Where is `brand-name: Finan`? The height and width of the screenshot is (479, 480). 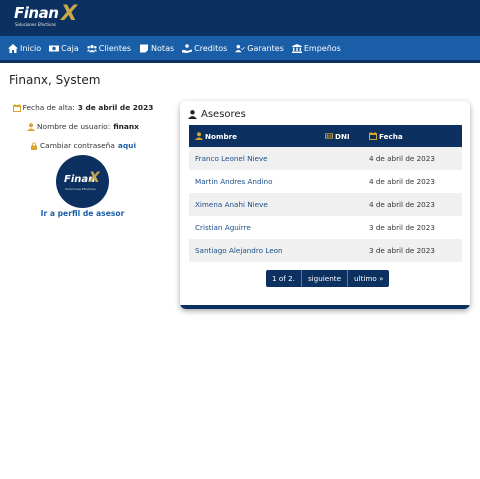 brand-name: Finan is located at coordinates (36, 13).